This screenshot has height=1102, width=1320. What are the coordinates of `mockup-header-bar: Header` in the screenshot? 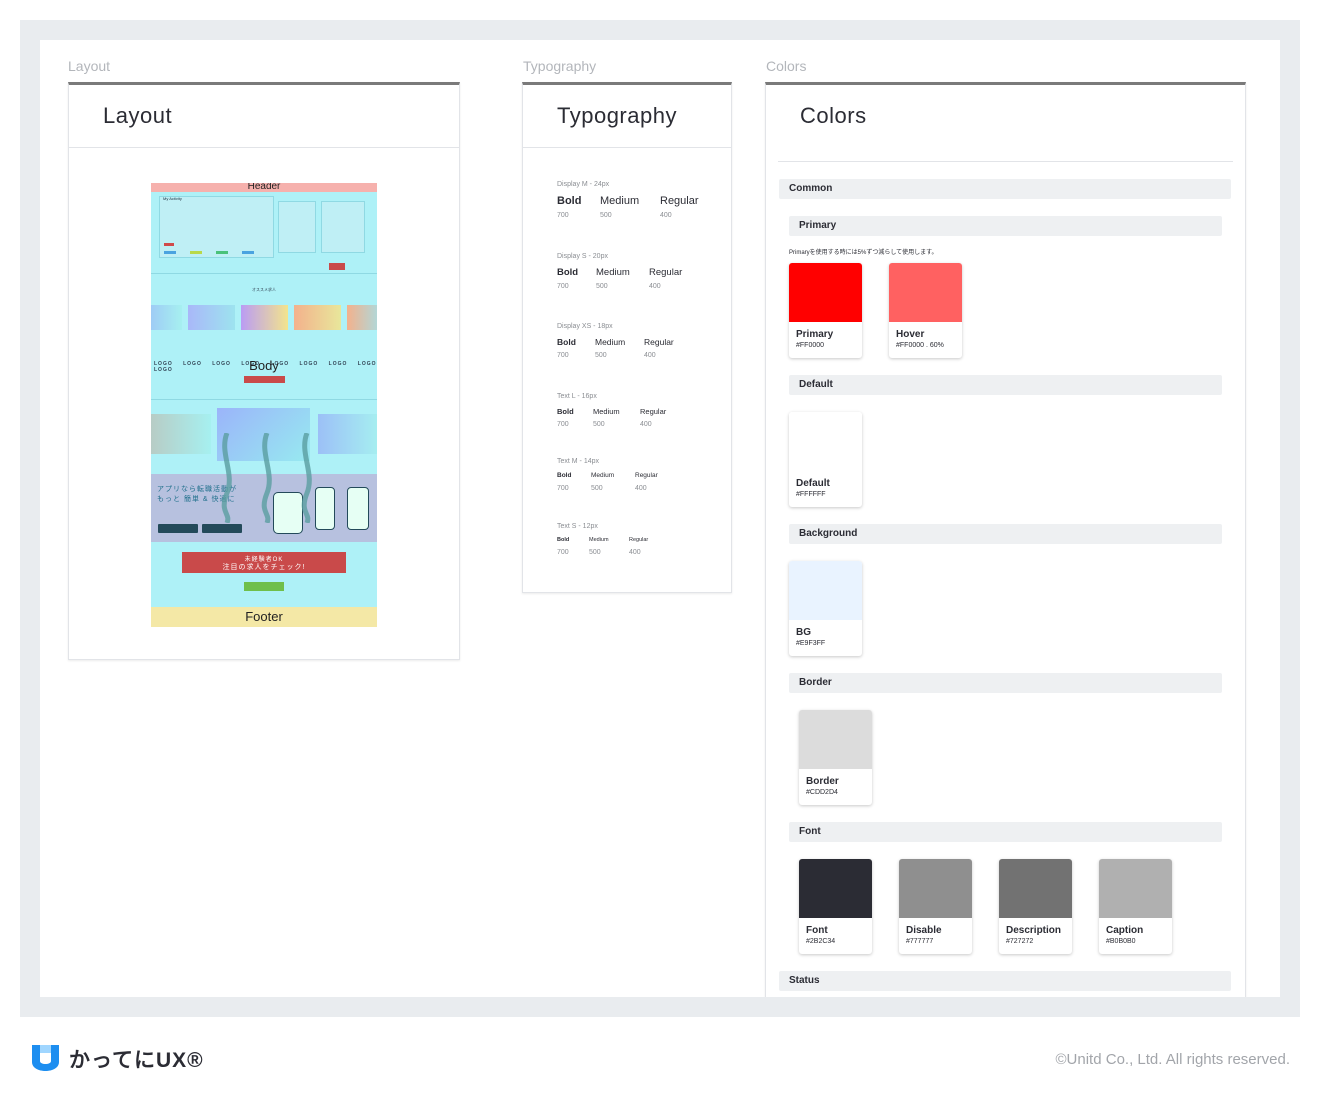 It's located at (264, 187).